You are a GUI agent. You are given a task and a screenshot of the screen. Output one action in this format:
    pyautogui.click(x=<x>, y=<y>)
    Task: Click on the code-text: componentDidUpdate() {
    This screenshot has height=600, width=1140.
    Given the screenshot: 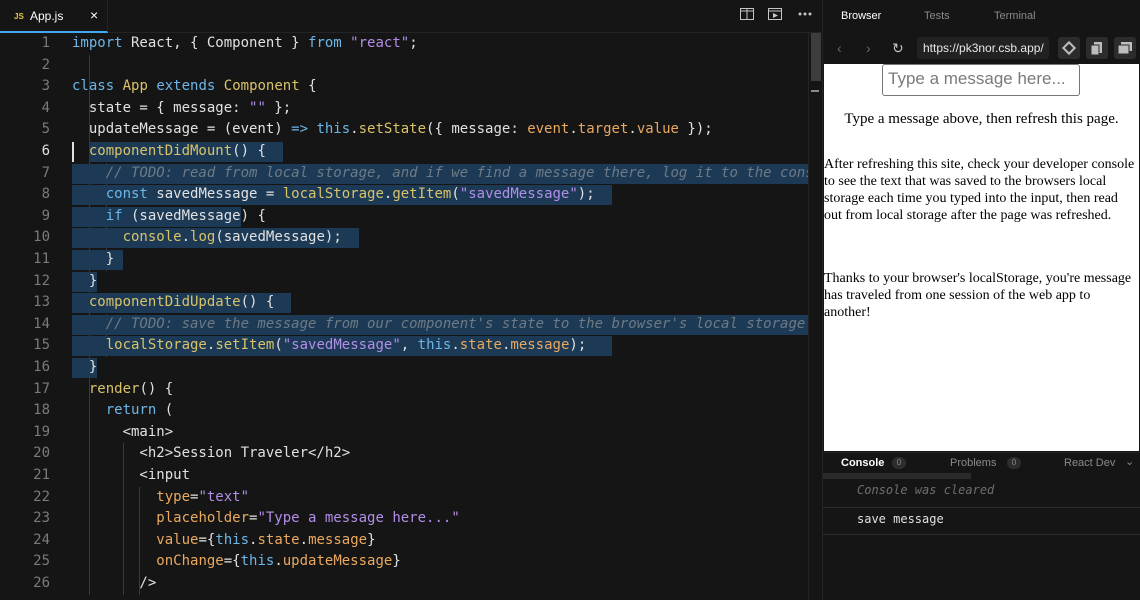 What is the action you would take?
    pyautogui.click(x=181, y=302)
    